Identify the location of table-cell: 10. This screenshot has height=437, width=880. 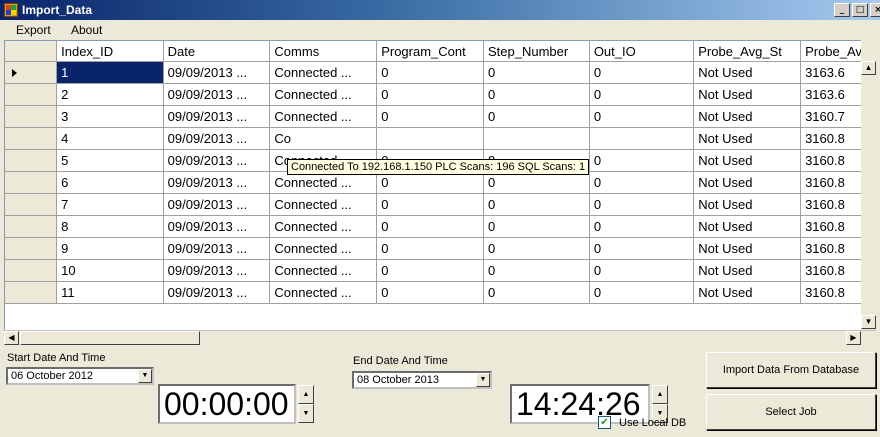
(110, 270).